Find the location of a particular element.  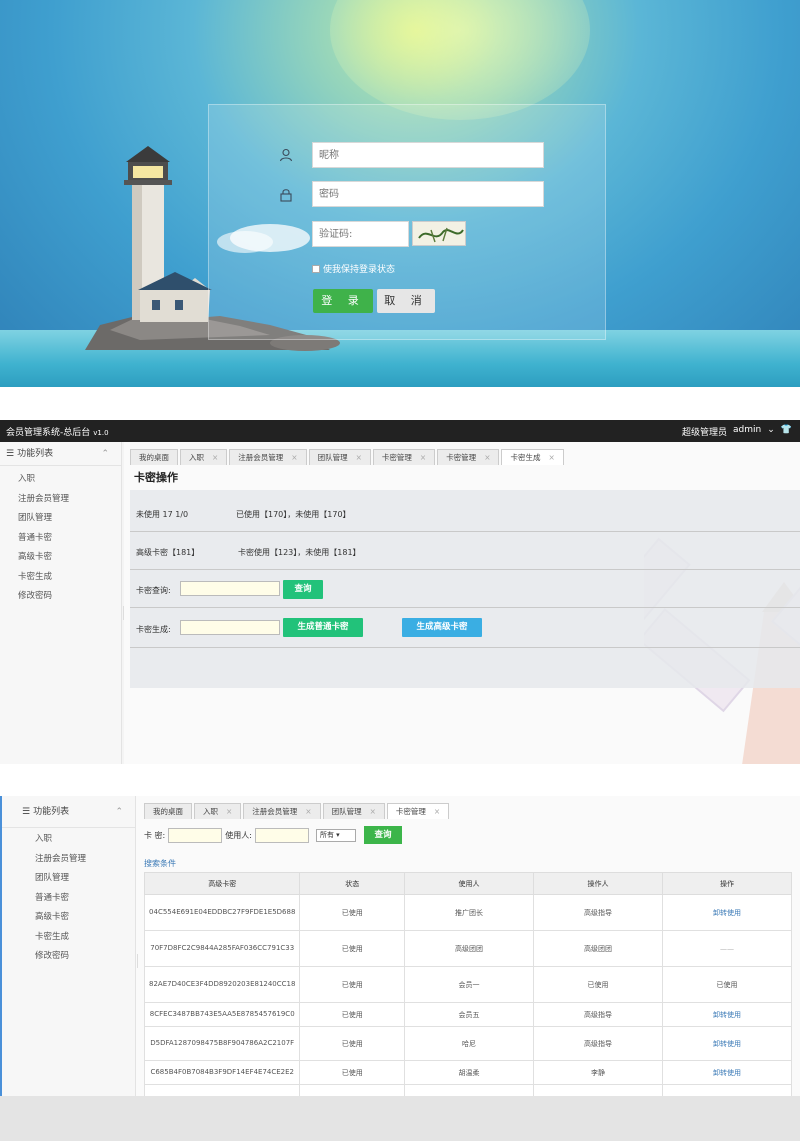

login-button: 登 录 is located at coordinates (343, 301).